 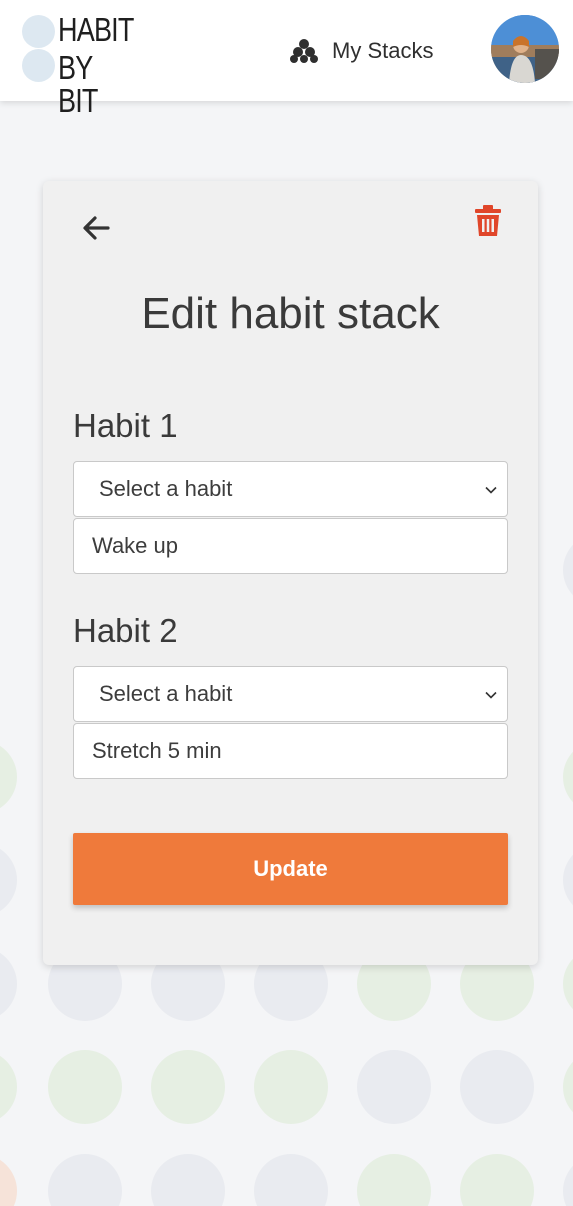 What do you see at coordinates (290, 546) in the screenshot?
I see `habit-1-input` at bounding box center [290, 546].